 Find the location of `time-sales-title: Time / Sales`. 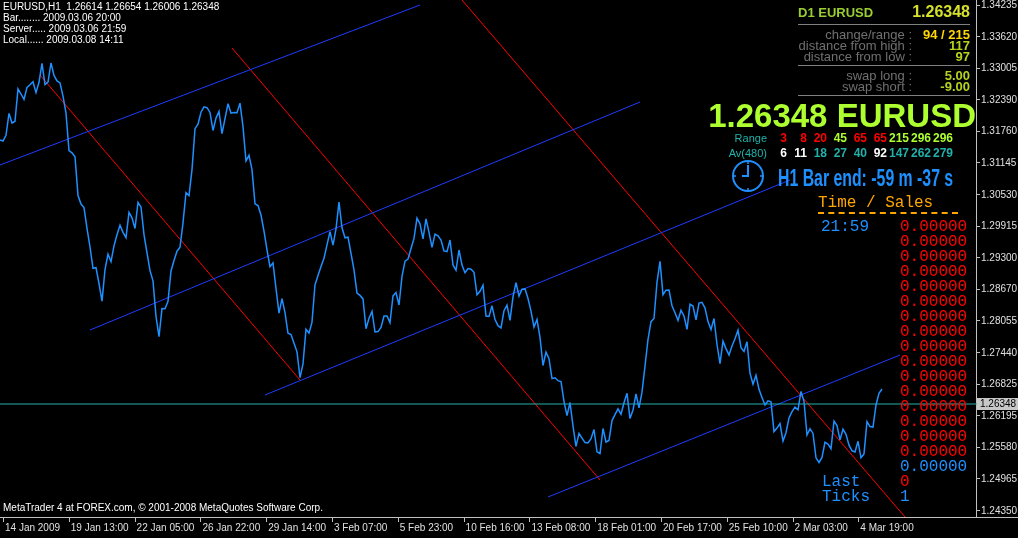

time-sales-title: Time / Sales is located at coordinates (876, 203).